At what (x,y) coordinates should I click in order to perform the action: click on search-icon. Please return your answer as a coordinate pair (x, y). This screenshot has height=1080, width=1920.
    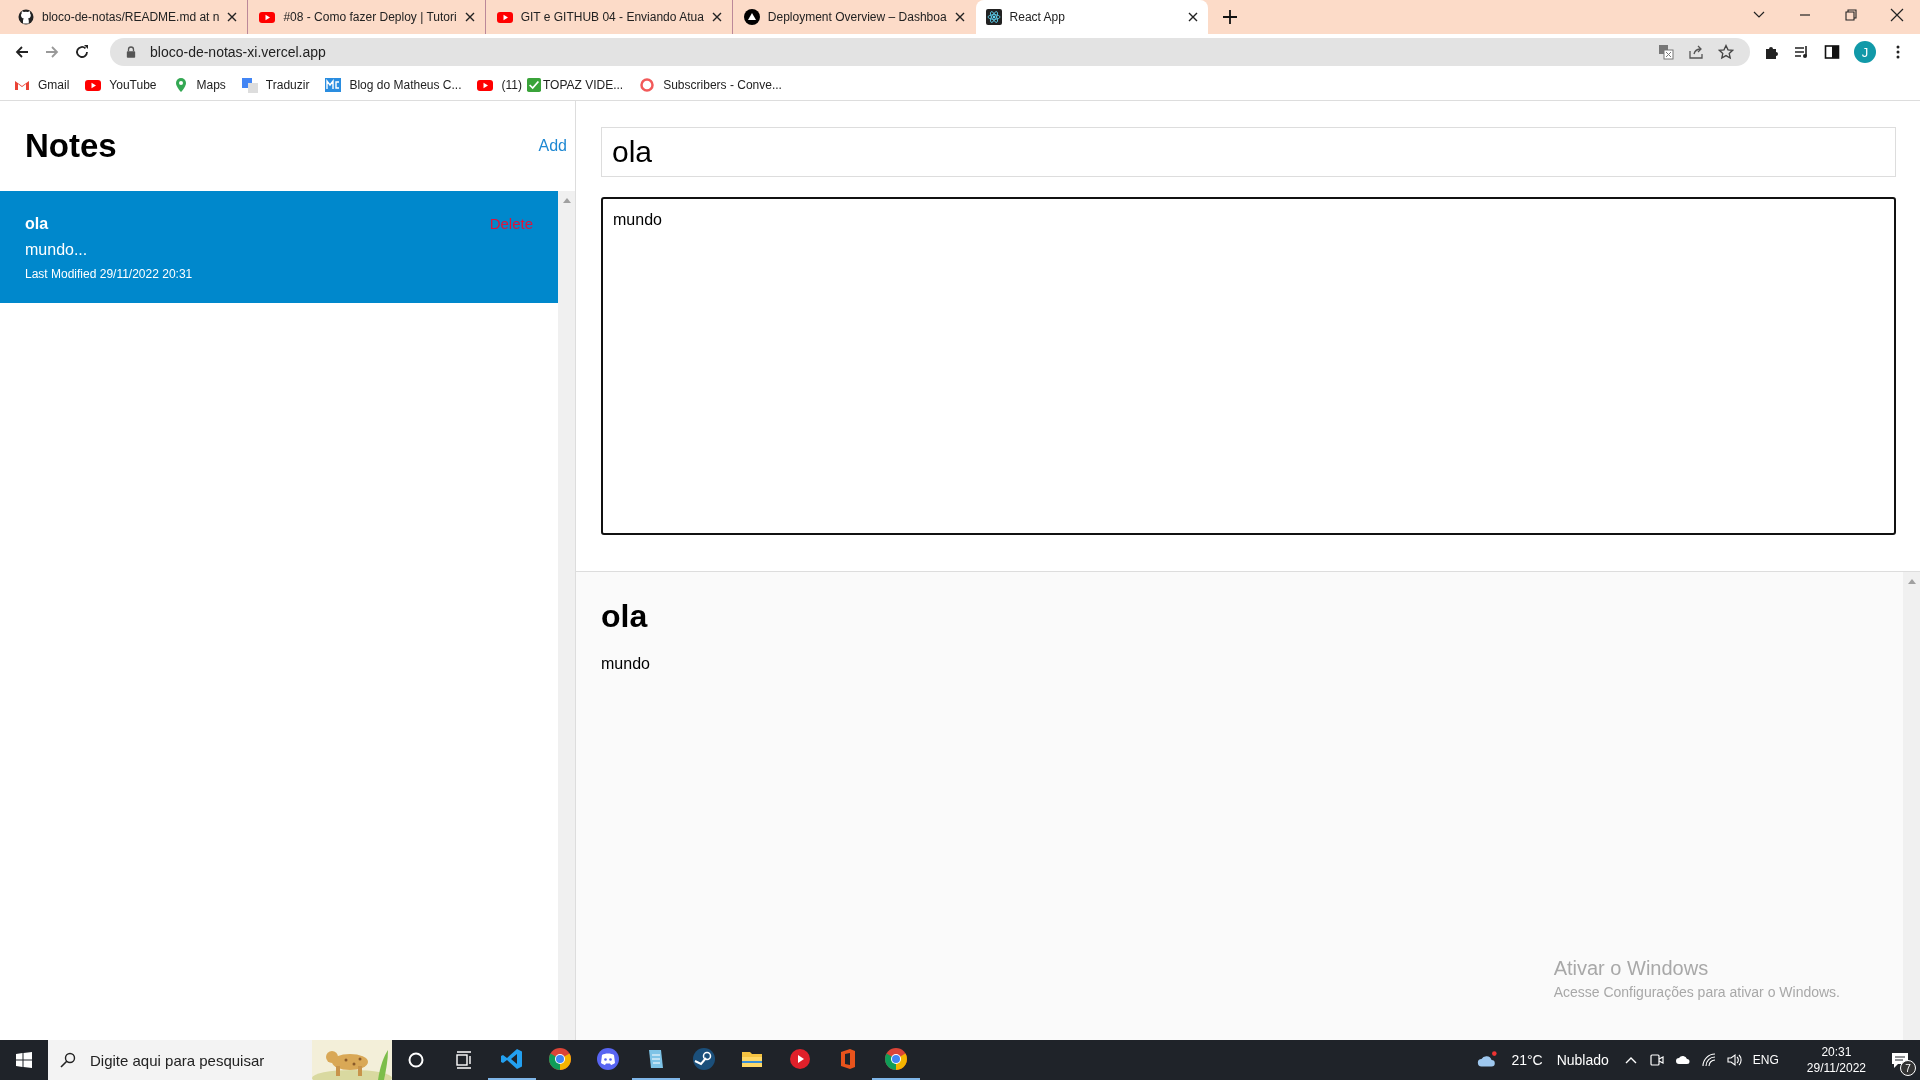
    Looking at the image, I should click on (68, 1060).